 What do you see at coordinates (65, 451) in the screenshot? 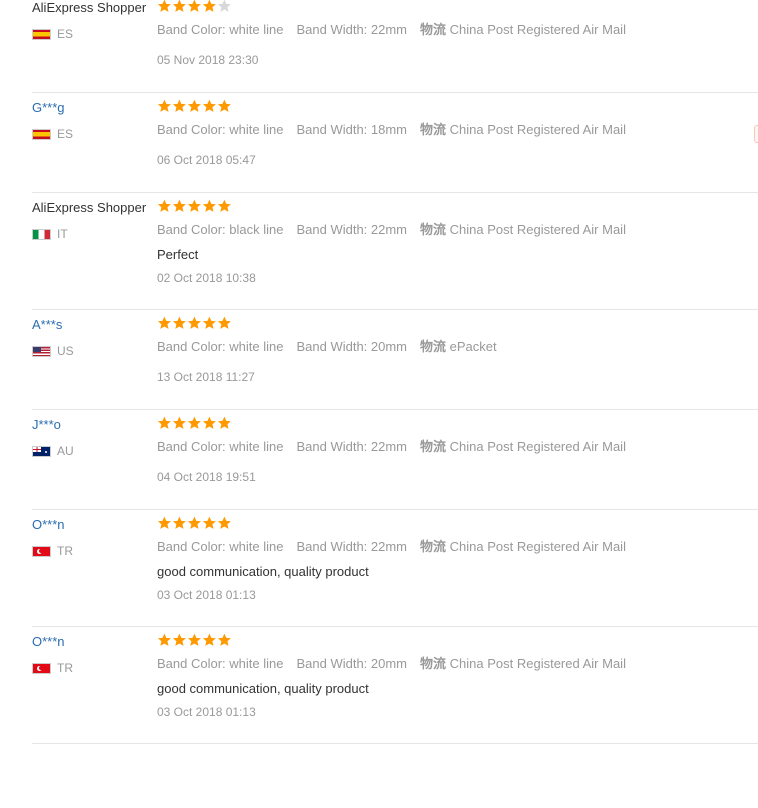
I see `country-code: AU` at bounding box center [65, 451].